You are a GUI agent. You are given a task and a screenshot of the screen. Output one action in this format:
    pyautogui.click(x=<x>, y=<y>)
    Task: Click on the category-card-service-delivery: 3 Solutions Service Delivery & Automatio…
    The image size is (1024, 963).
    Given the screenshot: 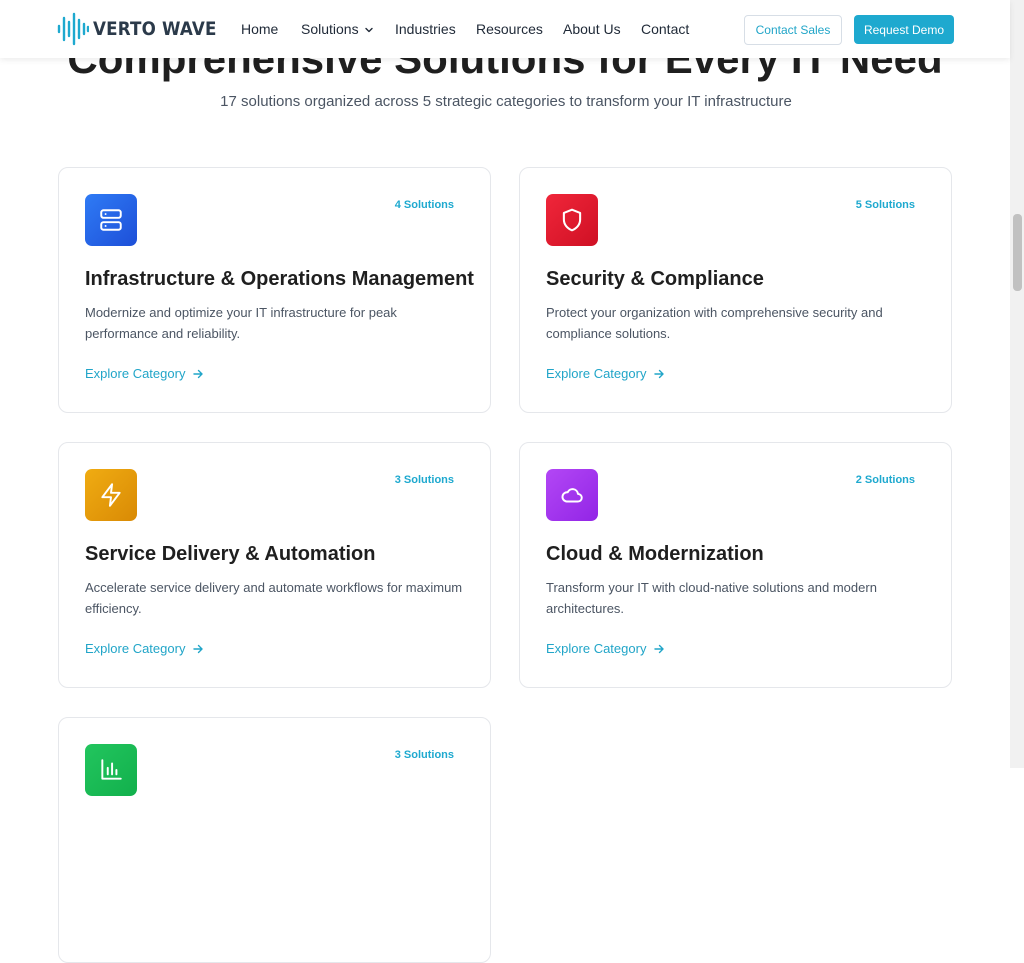 What is the action you would take?
    pyautogui.click(x=274, y=565)
    